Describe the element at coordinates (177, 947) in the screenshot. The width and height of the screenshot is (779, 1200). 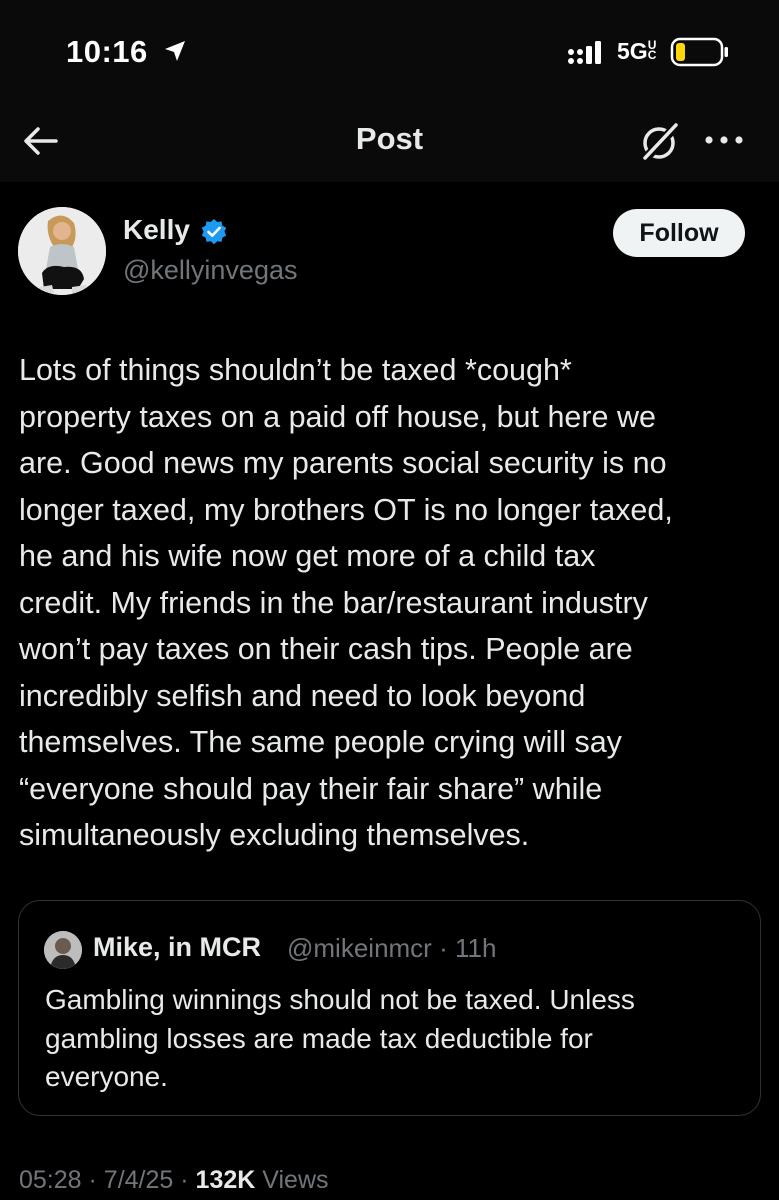
I see `quote-display-name: Mike, in MCR` at that location.